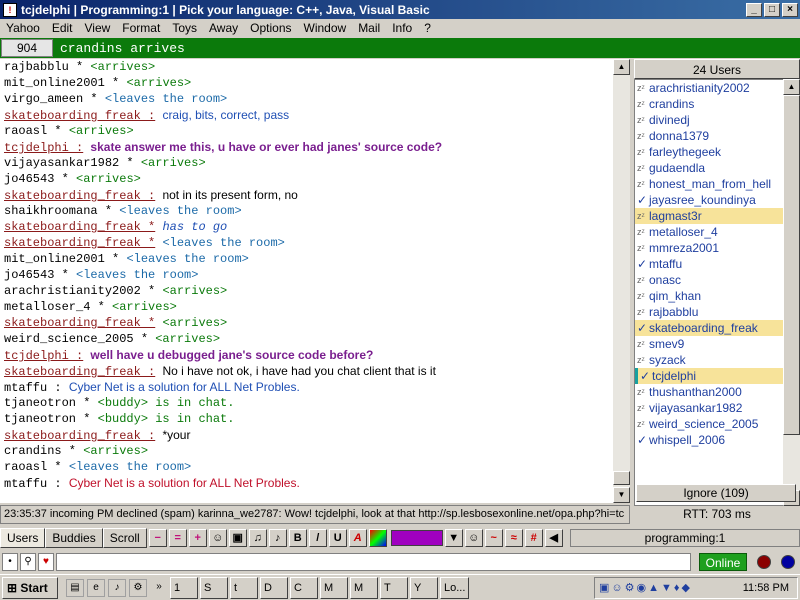  Describe the element at coordinates (257, 538) in the screenshot. I see `music-icon: ♫` at that location.